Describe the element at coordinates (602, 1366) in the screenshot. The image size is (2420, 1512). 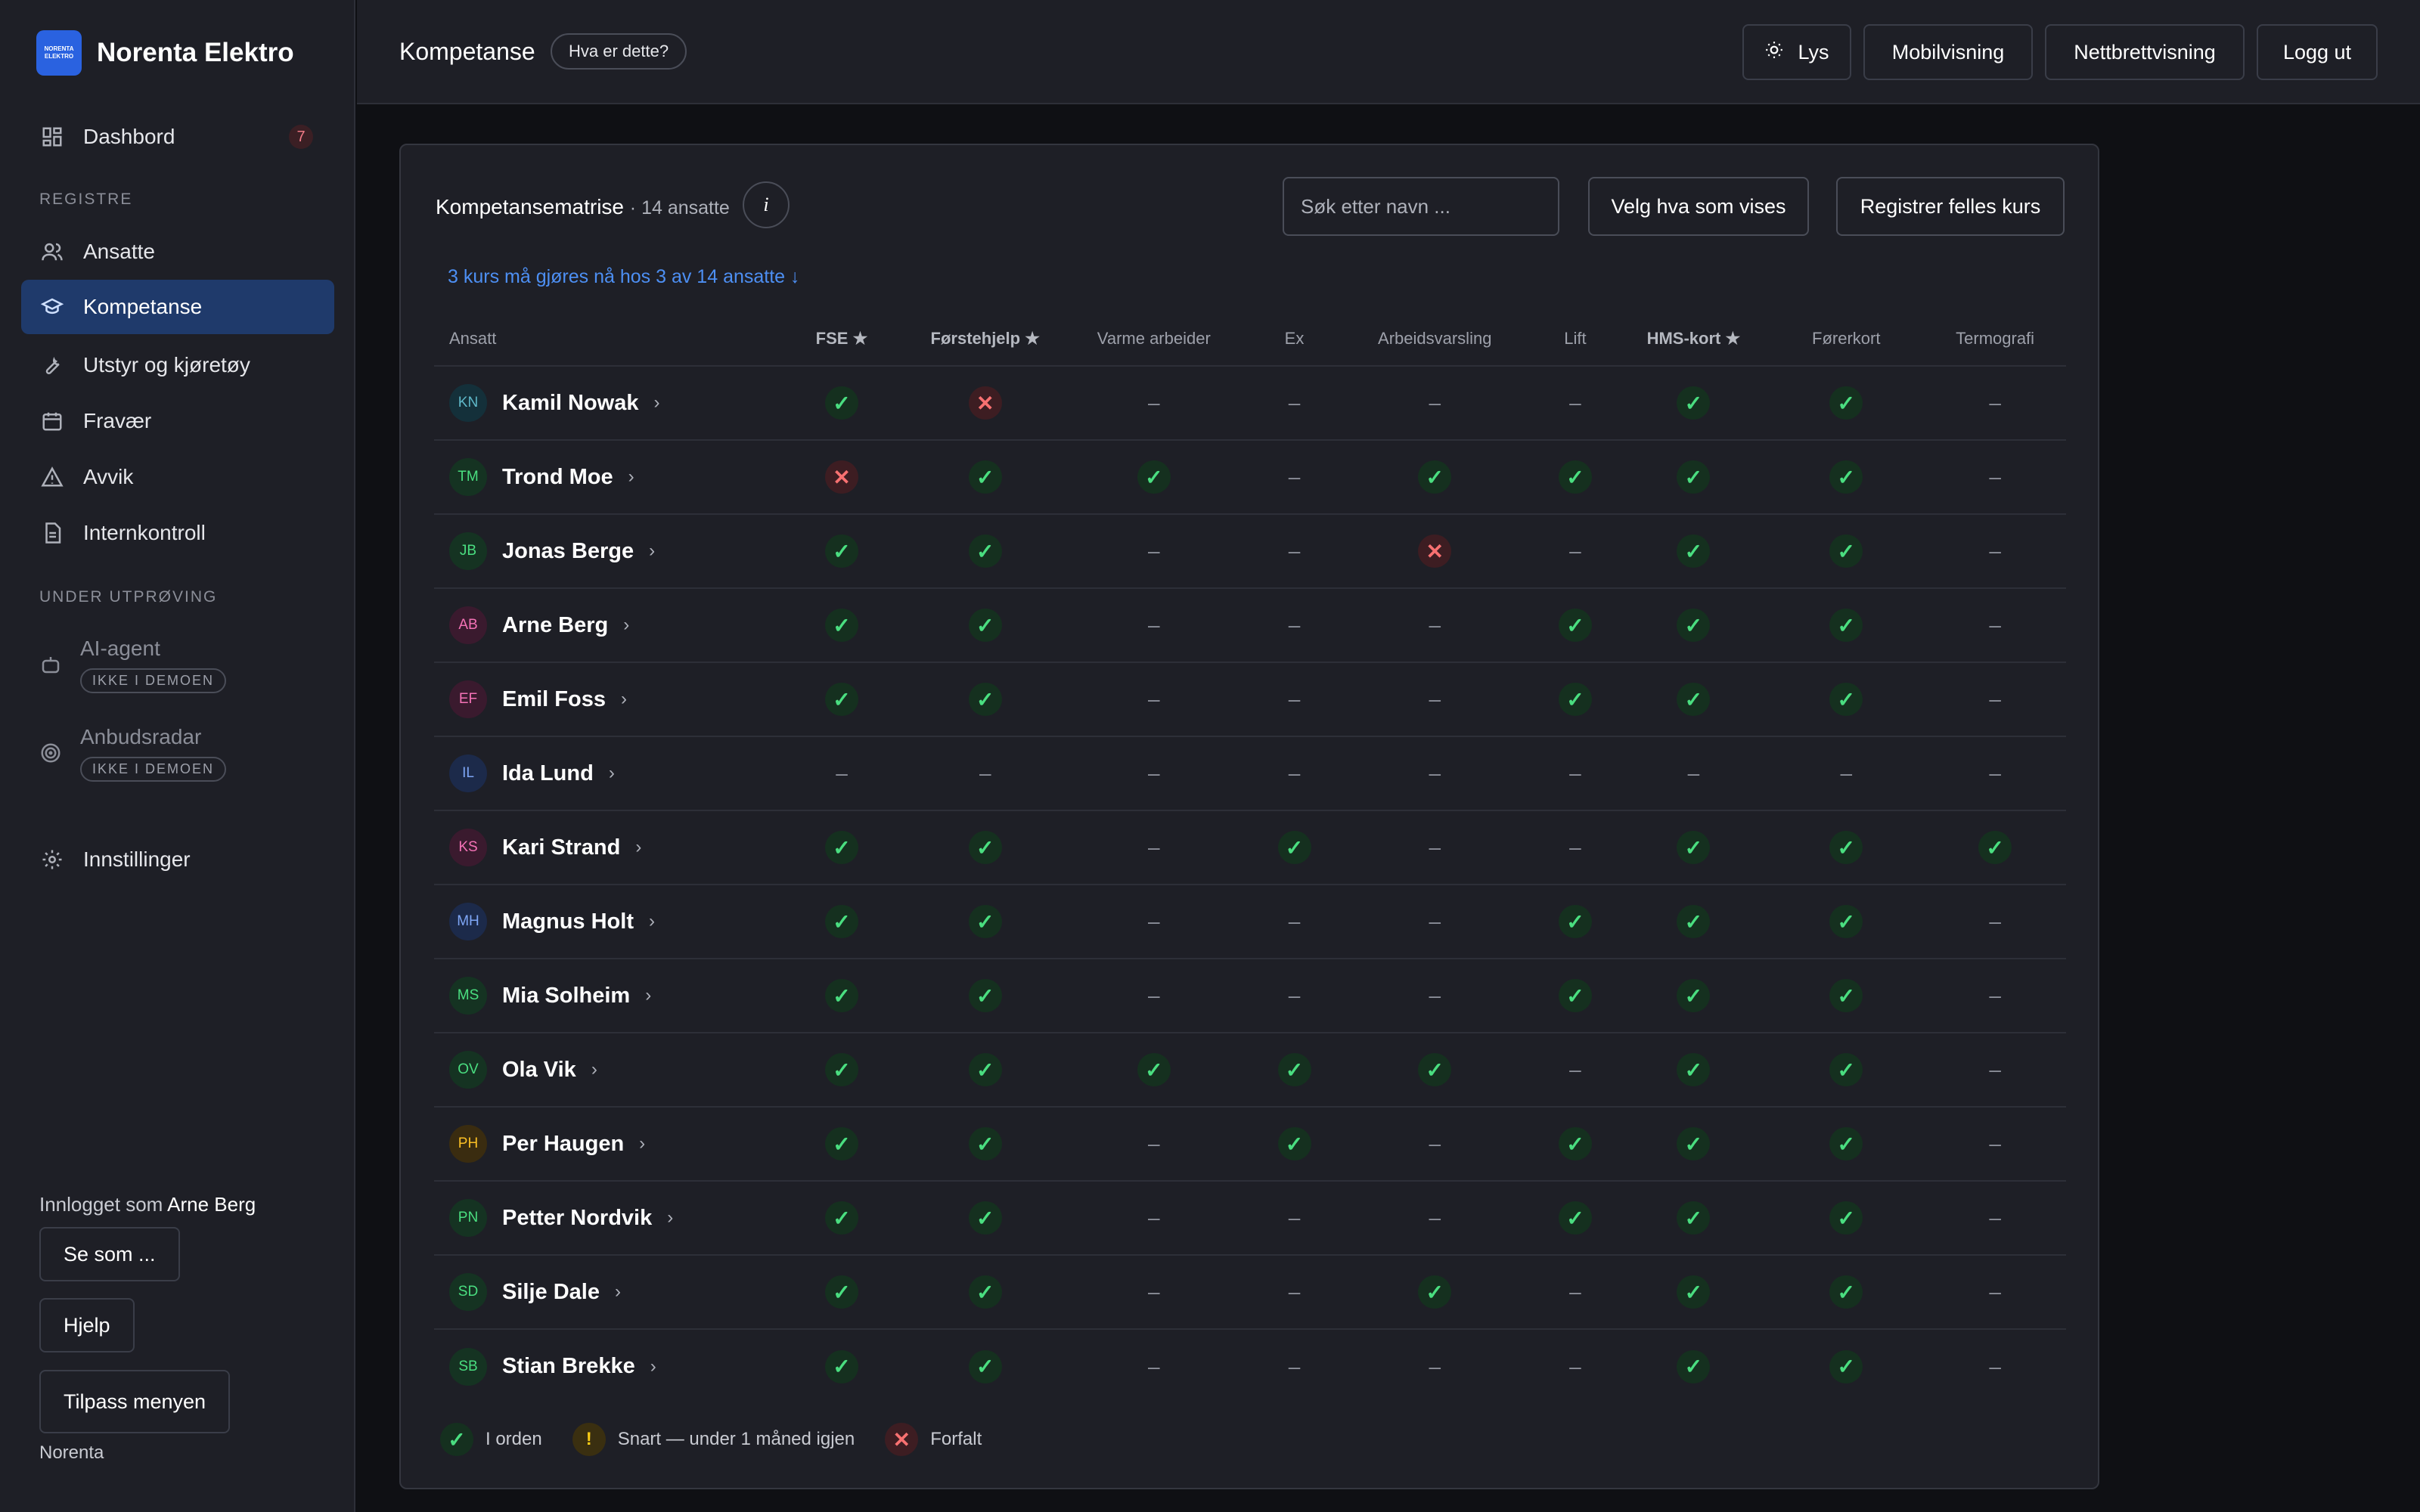
I see `employee-cell: SB Stian Brekke ›` at that location.